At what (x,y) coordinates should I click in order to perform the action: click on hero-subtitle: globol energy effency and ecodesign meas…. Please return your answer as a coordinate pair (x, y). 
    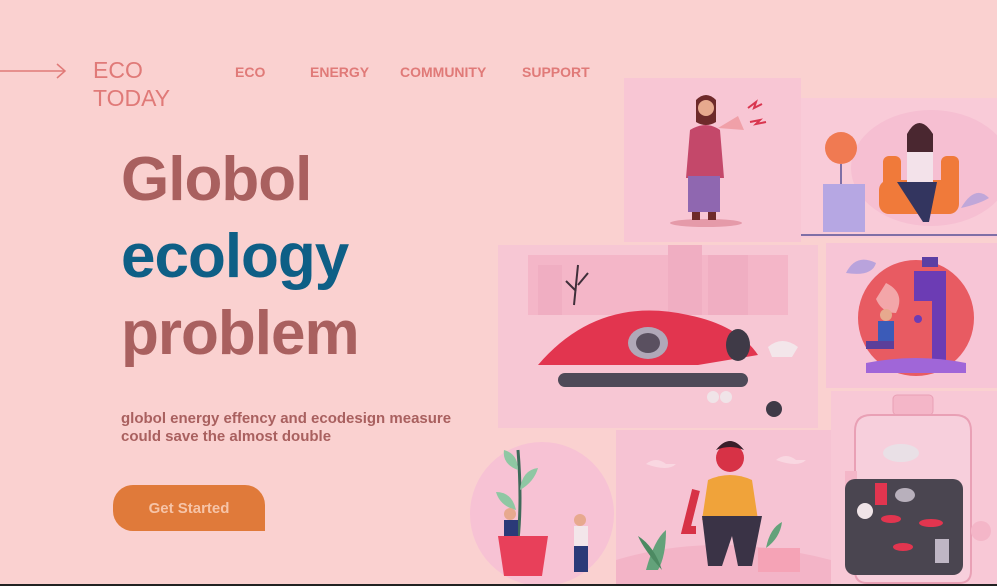
    Looking at the image, I should click on (286, 427).